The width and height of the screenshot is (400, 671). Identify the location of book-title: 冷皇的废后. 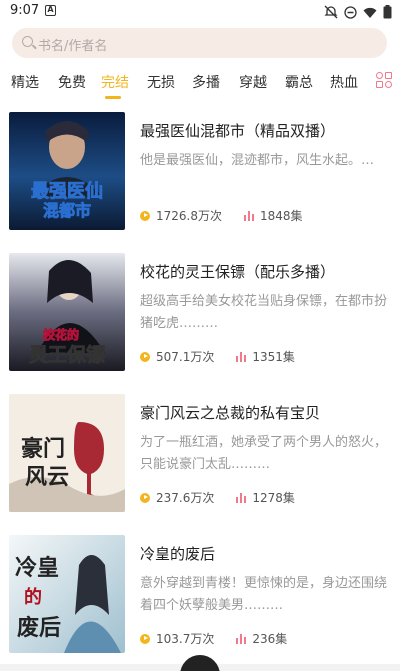
(177, 553).